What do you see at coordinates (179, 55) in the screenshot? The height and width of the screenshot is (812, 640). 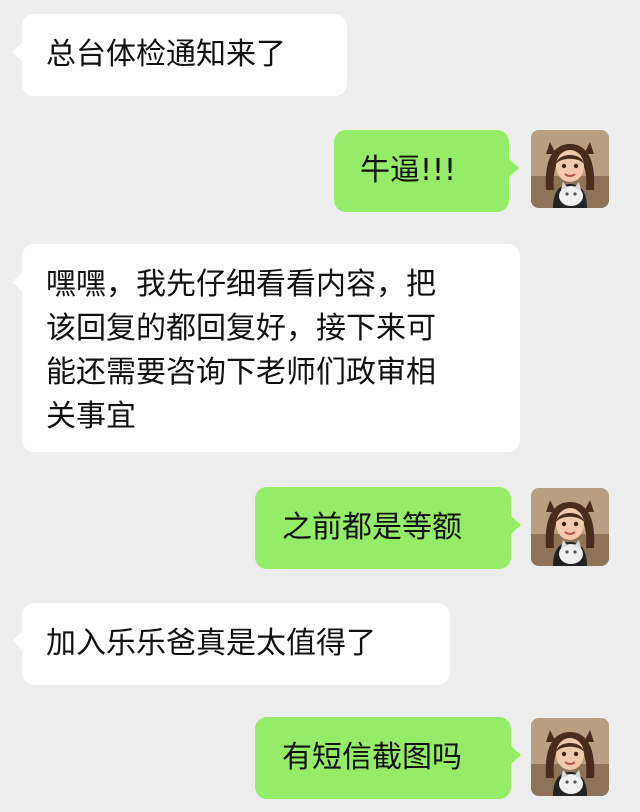 I see `message-bubble-received: 总台体检通知来了` at bounding box center [179, 55].